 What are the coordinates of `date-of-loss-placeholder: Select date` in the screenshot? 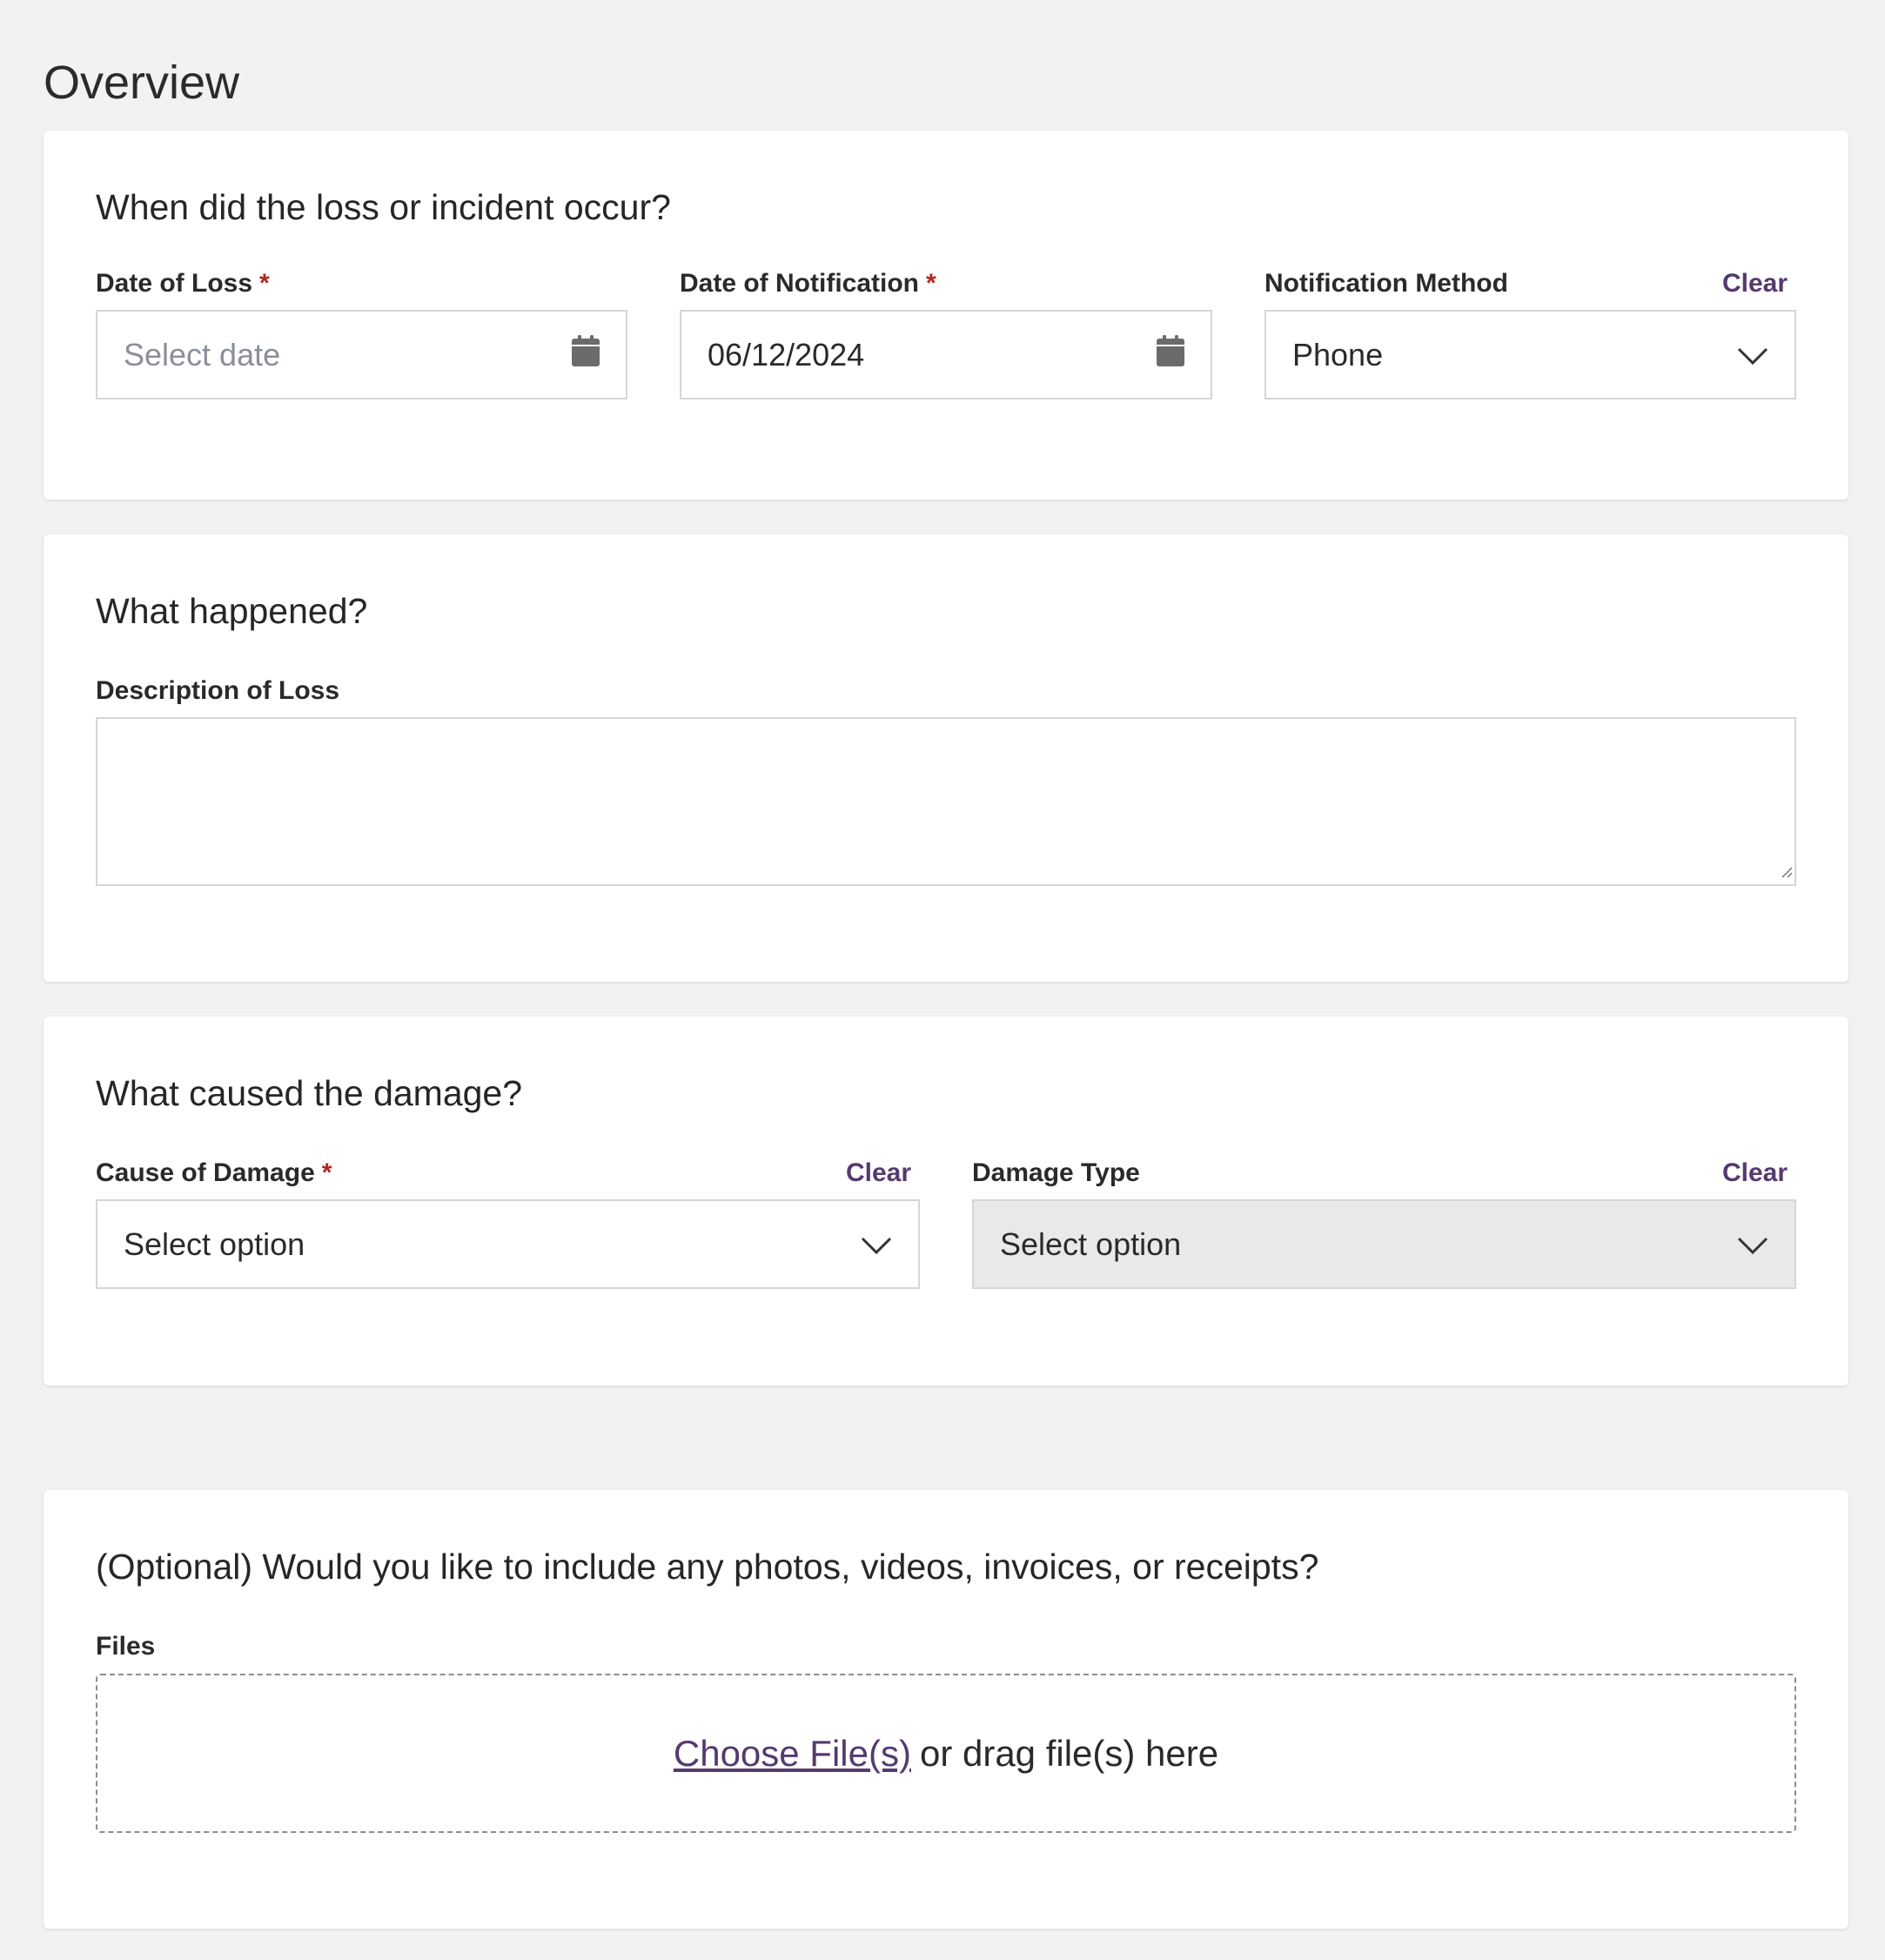 It's located at (202, 354).